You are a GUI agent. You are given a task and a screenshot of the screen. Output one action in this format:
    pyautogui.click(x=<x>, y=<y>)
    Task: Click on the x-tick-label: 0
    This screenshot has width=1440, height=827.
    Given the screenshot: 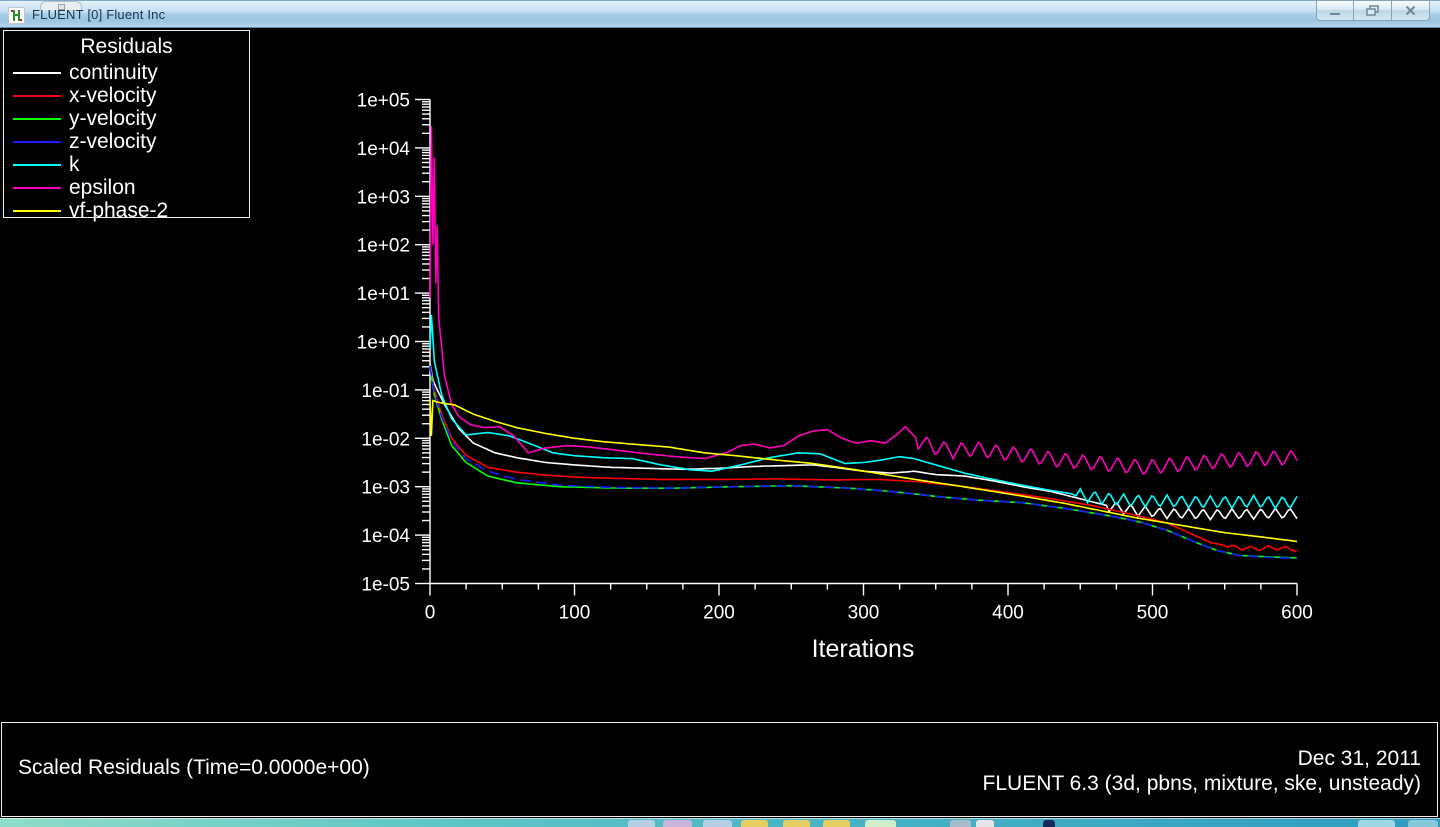 What is the action you would take?
    pyautogui.click(x=430, y=613)
    